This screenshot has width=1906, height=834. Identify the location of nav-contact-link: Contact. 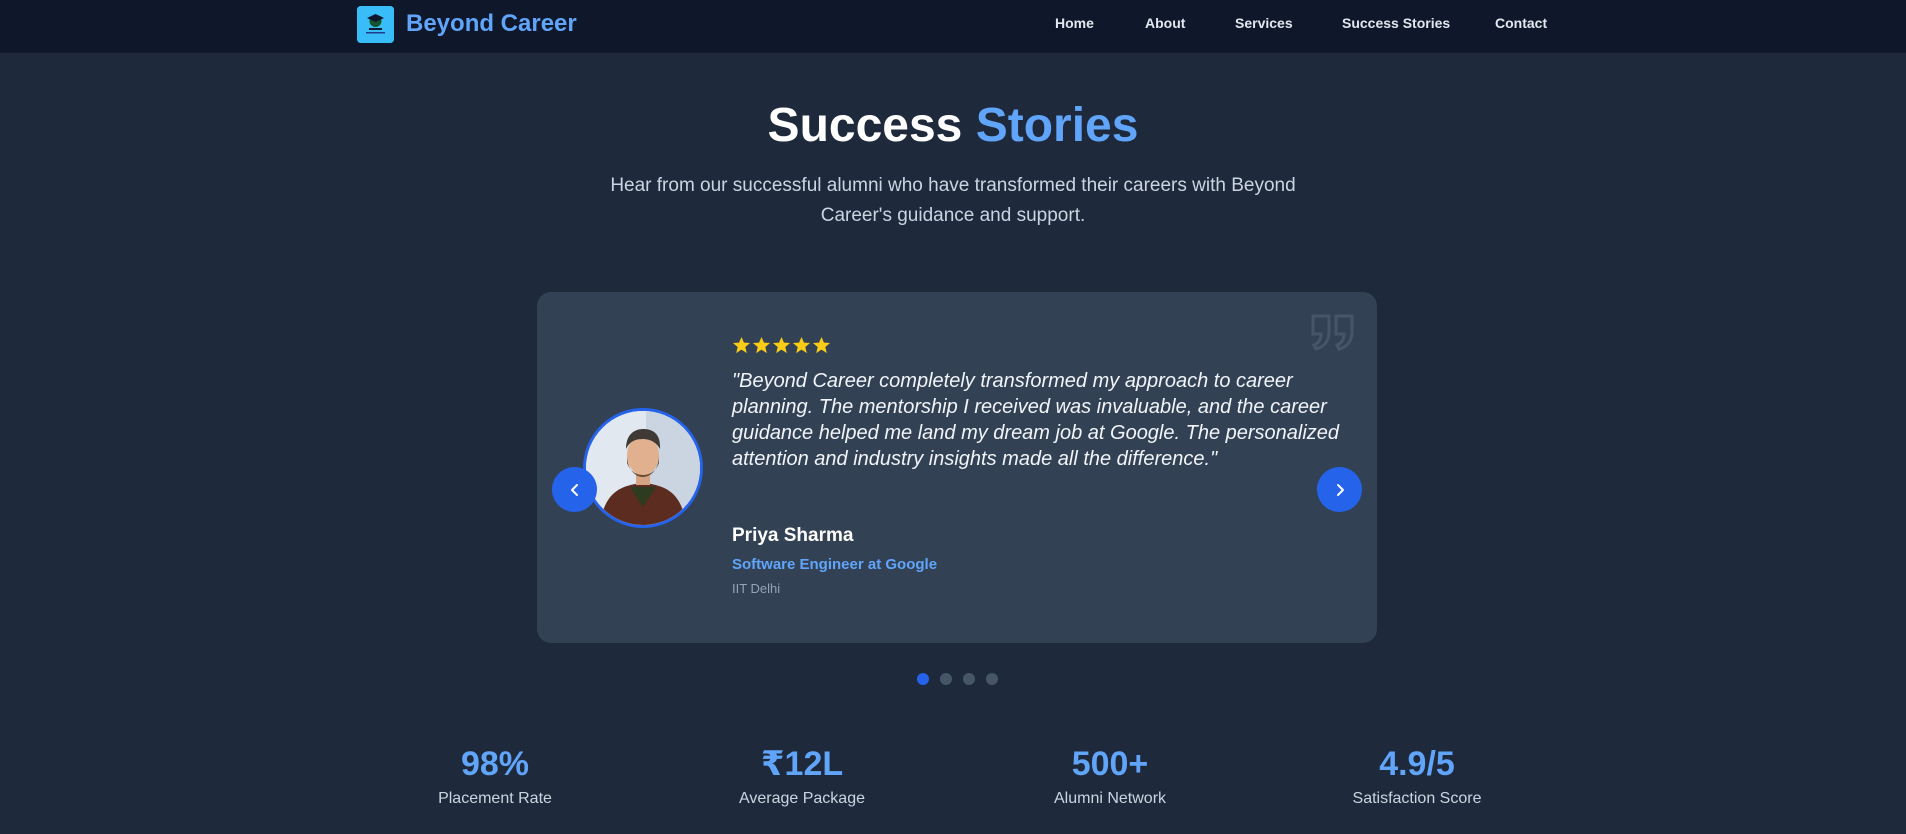
(1521, 23).